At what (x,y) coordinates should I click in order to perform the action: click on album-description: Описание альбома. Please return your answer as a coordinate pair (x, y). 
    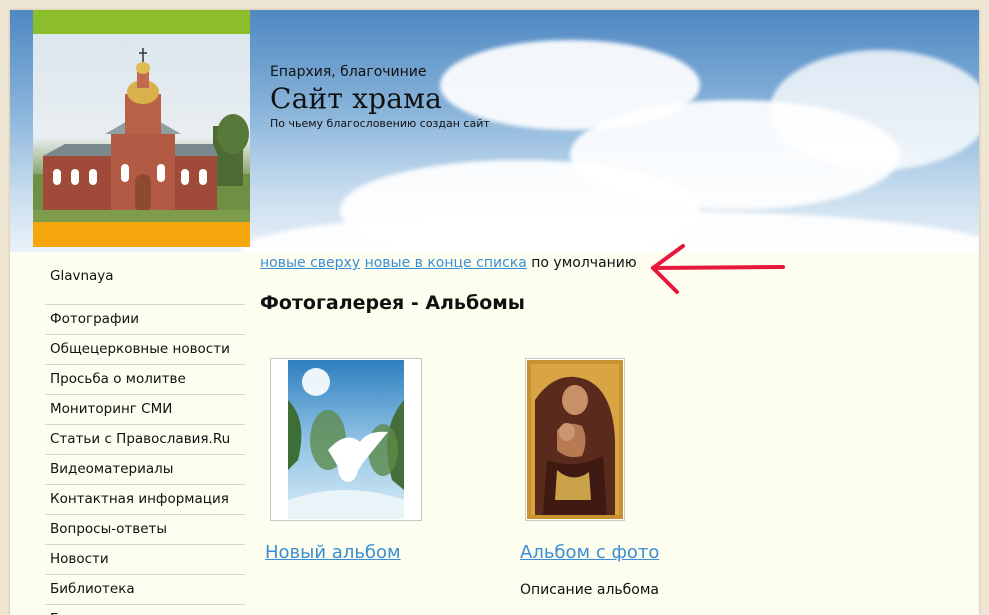
    Looking at the image, I should click on (589, 590).